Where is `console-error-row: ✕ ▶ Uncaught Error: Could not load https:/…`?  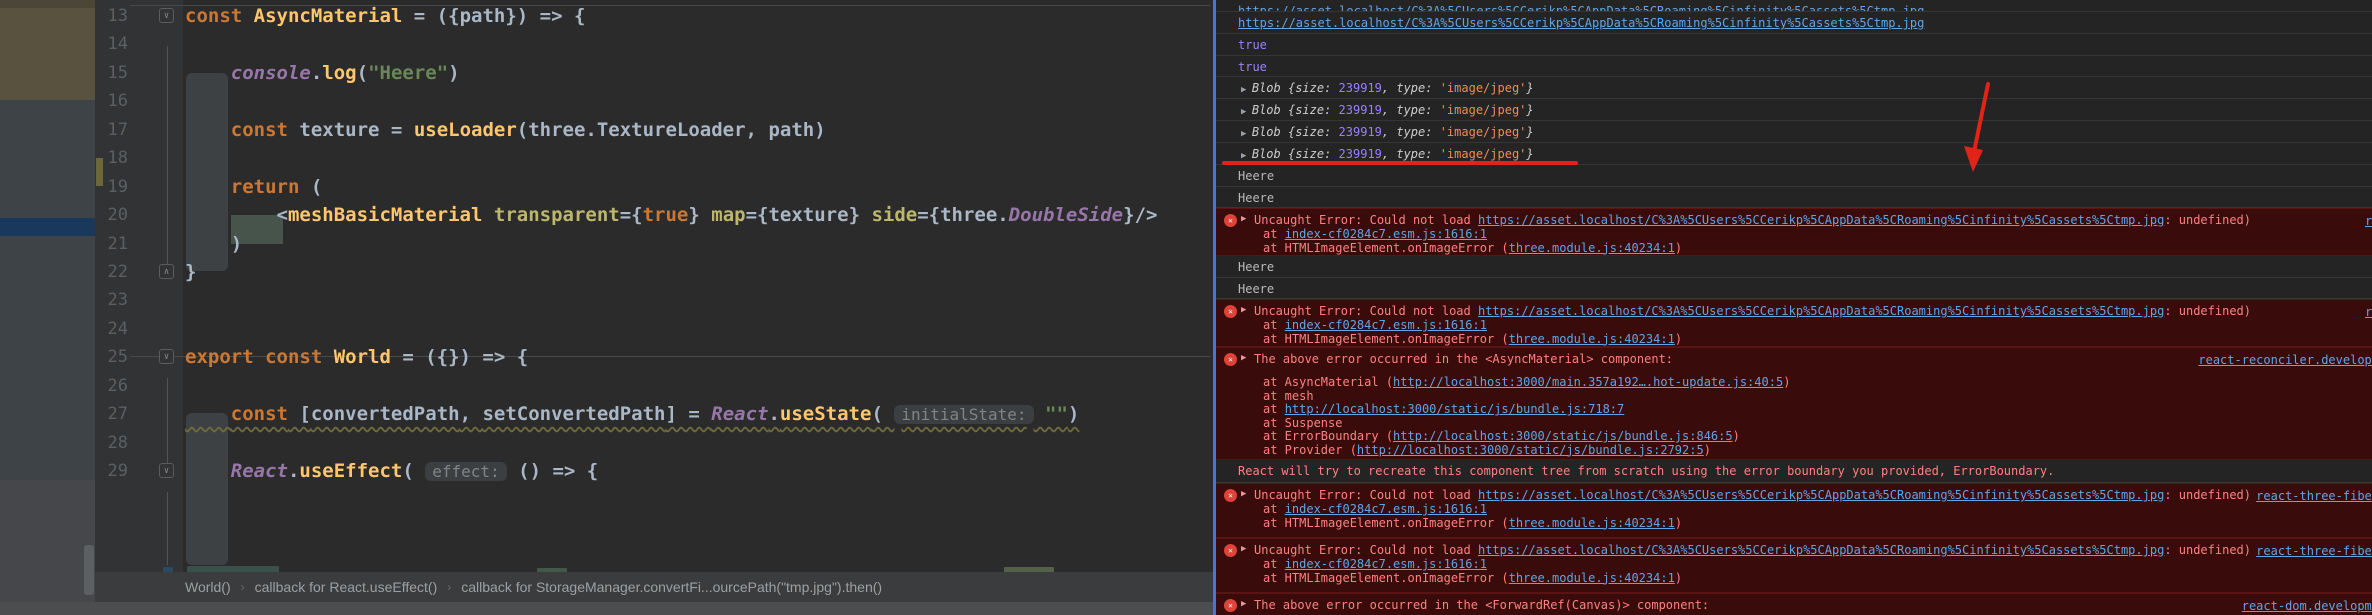
console-error-row: ✕ ▶ Uncaught Error: Could not load https:/… is located at coordinates (1794, 323).